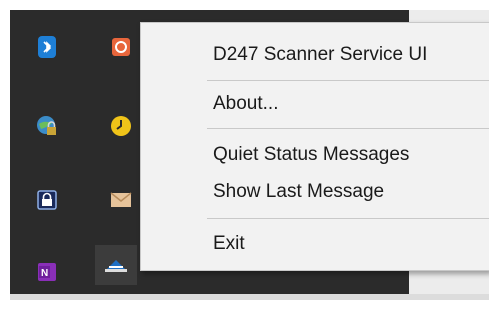  I want to click on menu-item-service-ui: D247 Scanner Service UI, so click(315, 55).